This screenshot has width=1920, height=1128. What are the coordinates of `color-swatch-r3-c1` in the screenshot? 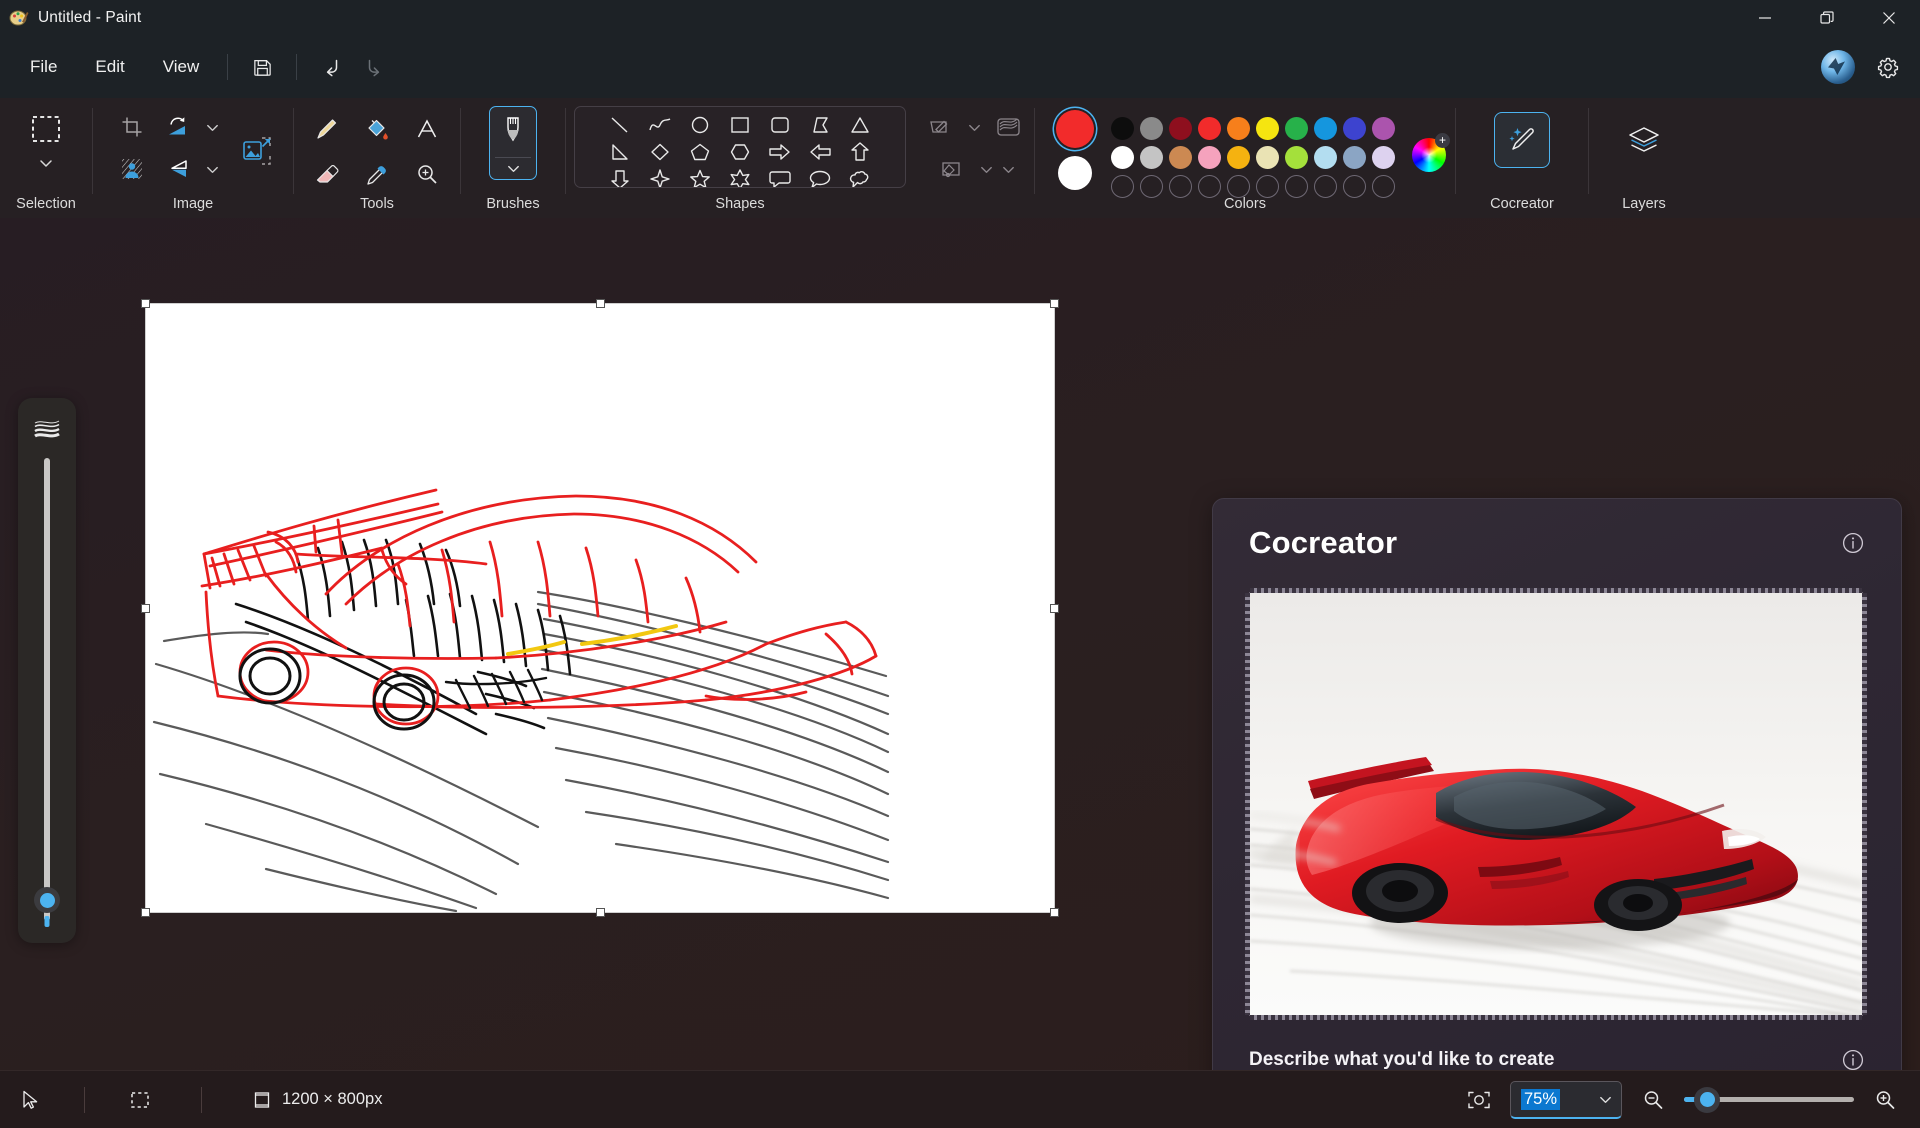 It's located at (1122, 186).